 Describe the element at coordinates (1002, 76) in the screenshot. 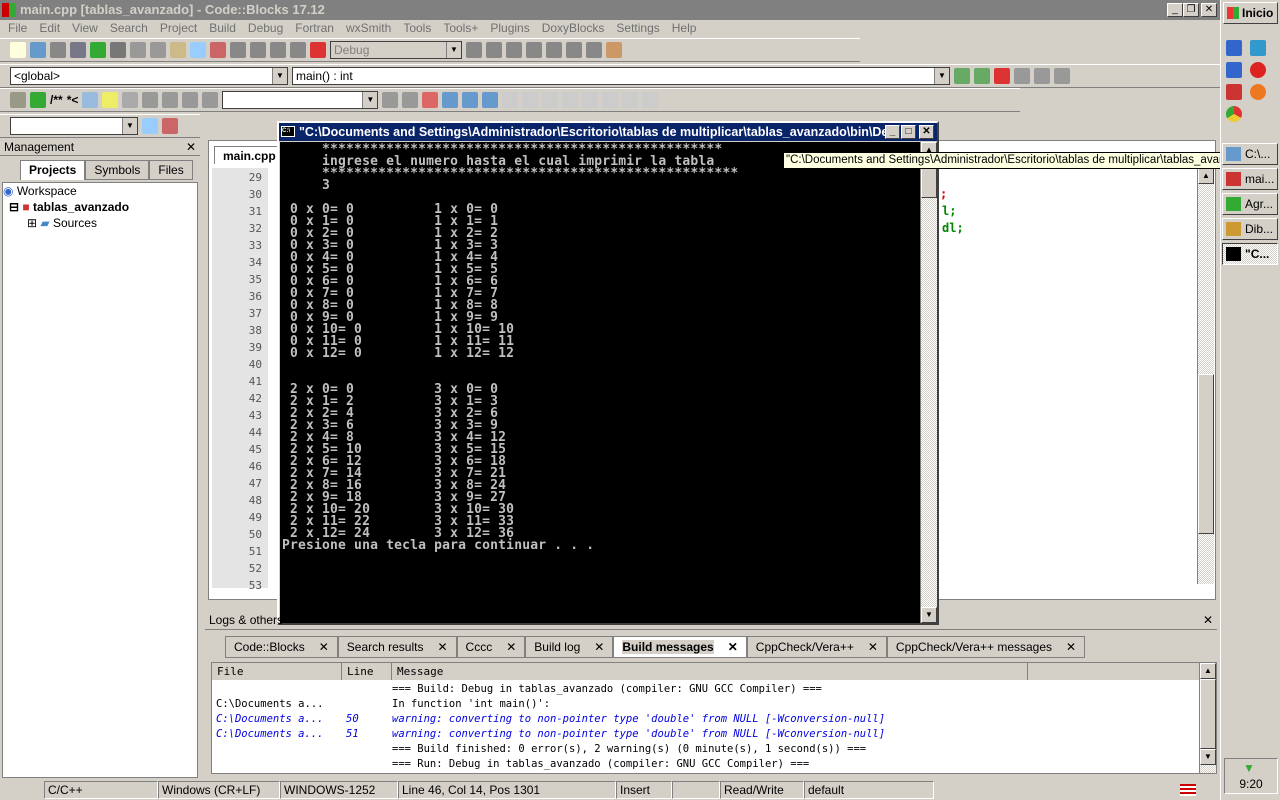

I see `bookmark-icon` at that location.